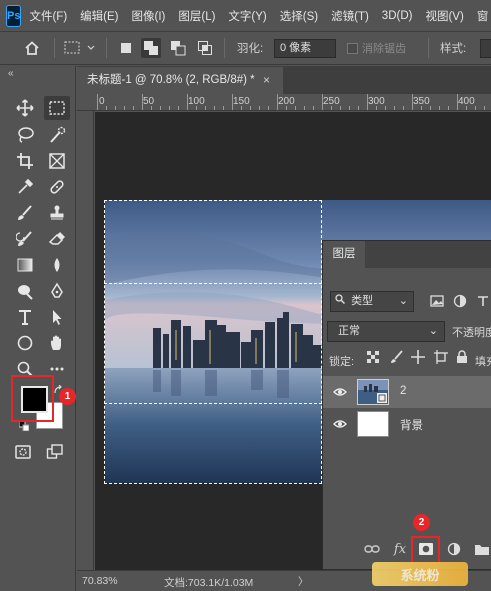 The width and height of the screenshot is (491, 591). Describe the element at coordinates (299, 16) in the screenshot. I see `menu-select: 选择(S)` at that location.